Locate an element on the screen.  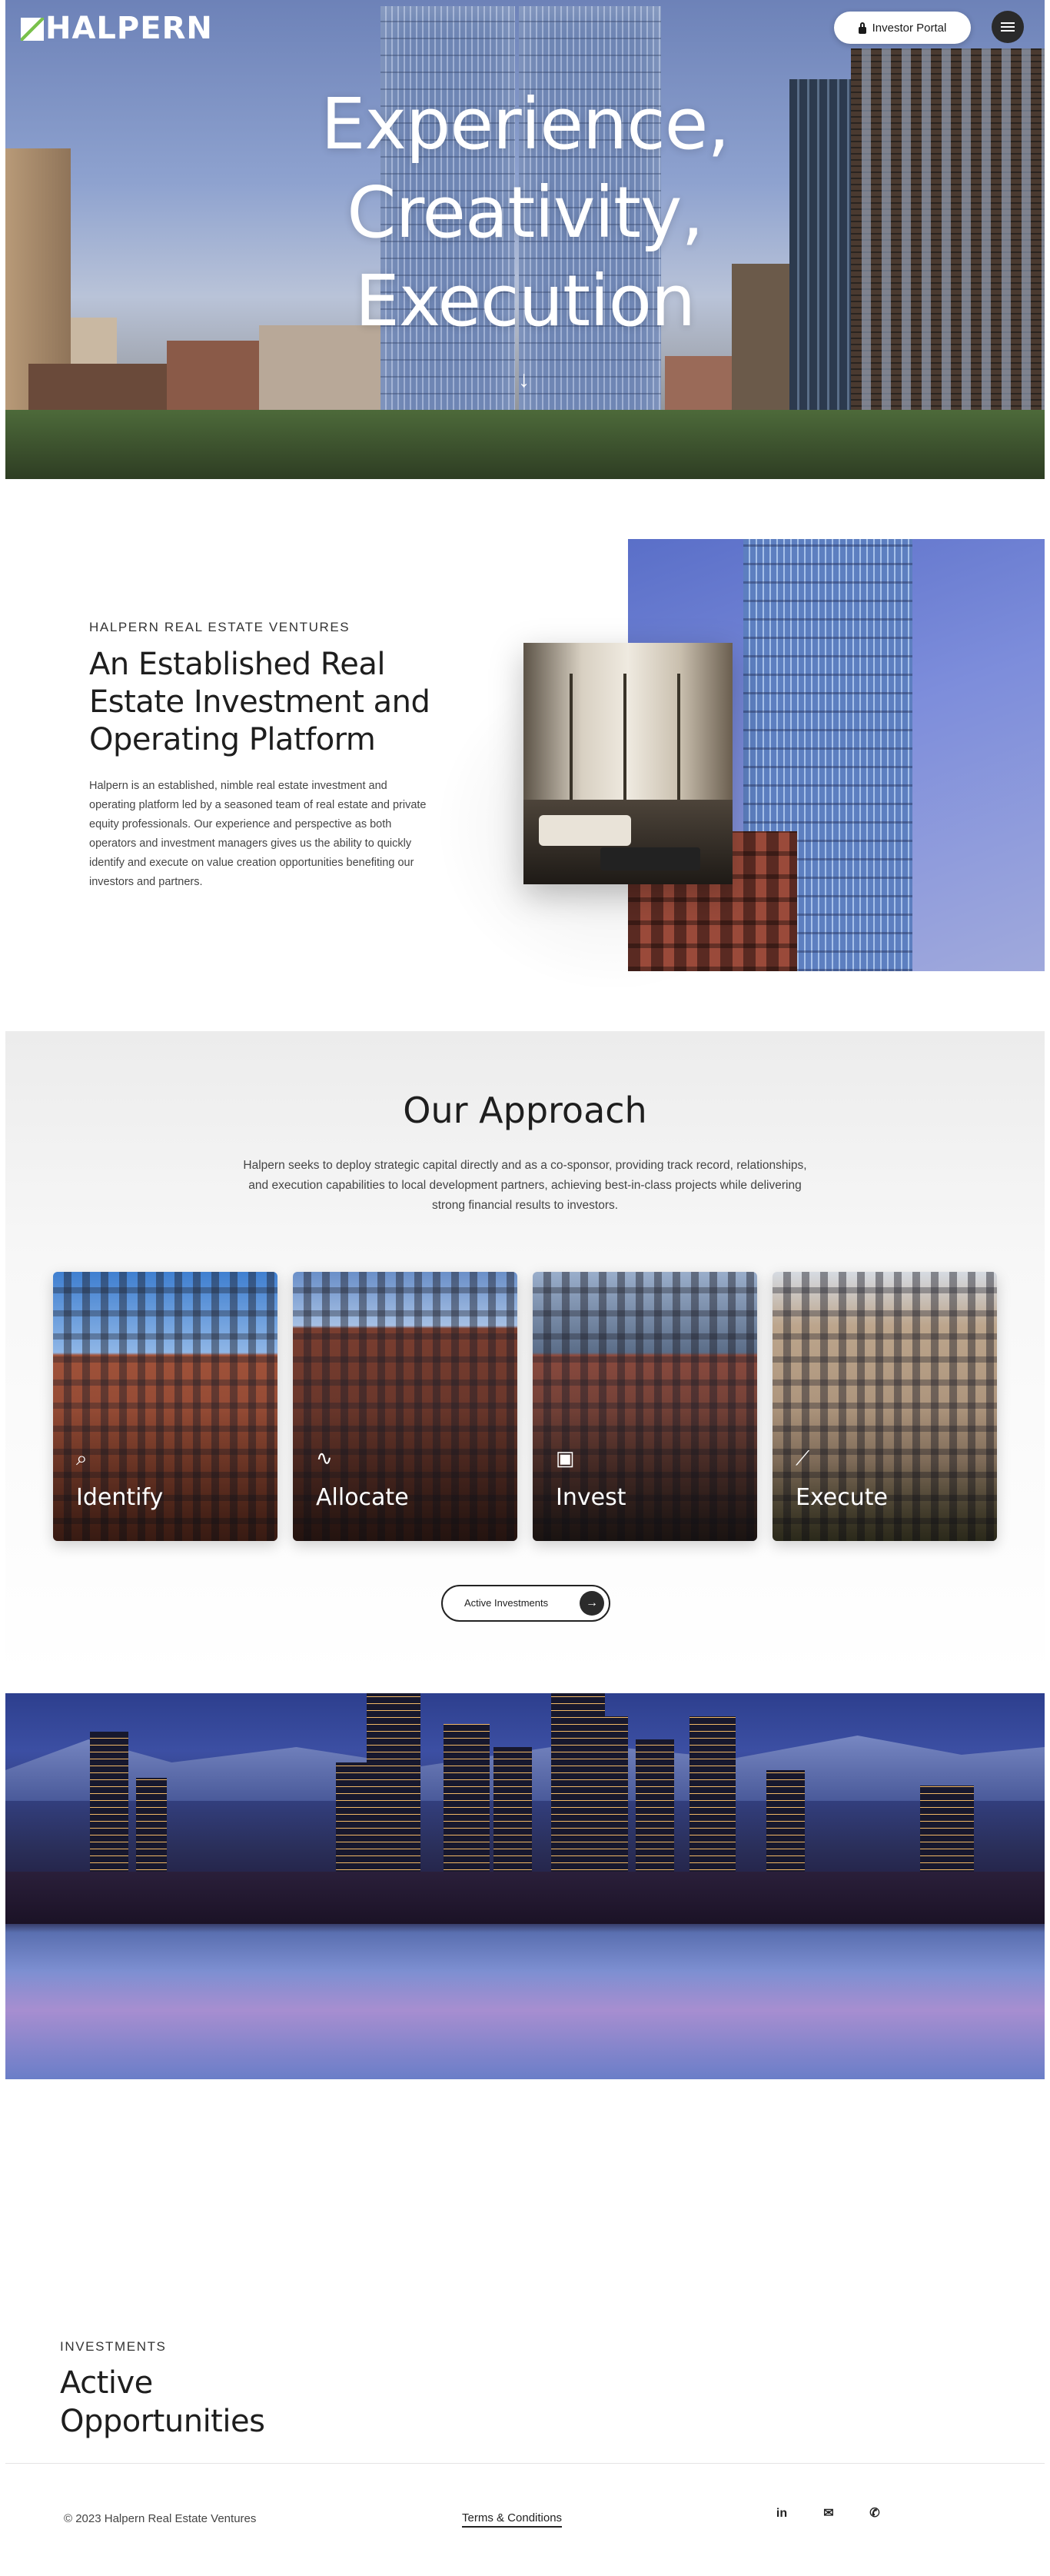
city-skyline-image is located at coordinates (525, 1886).